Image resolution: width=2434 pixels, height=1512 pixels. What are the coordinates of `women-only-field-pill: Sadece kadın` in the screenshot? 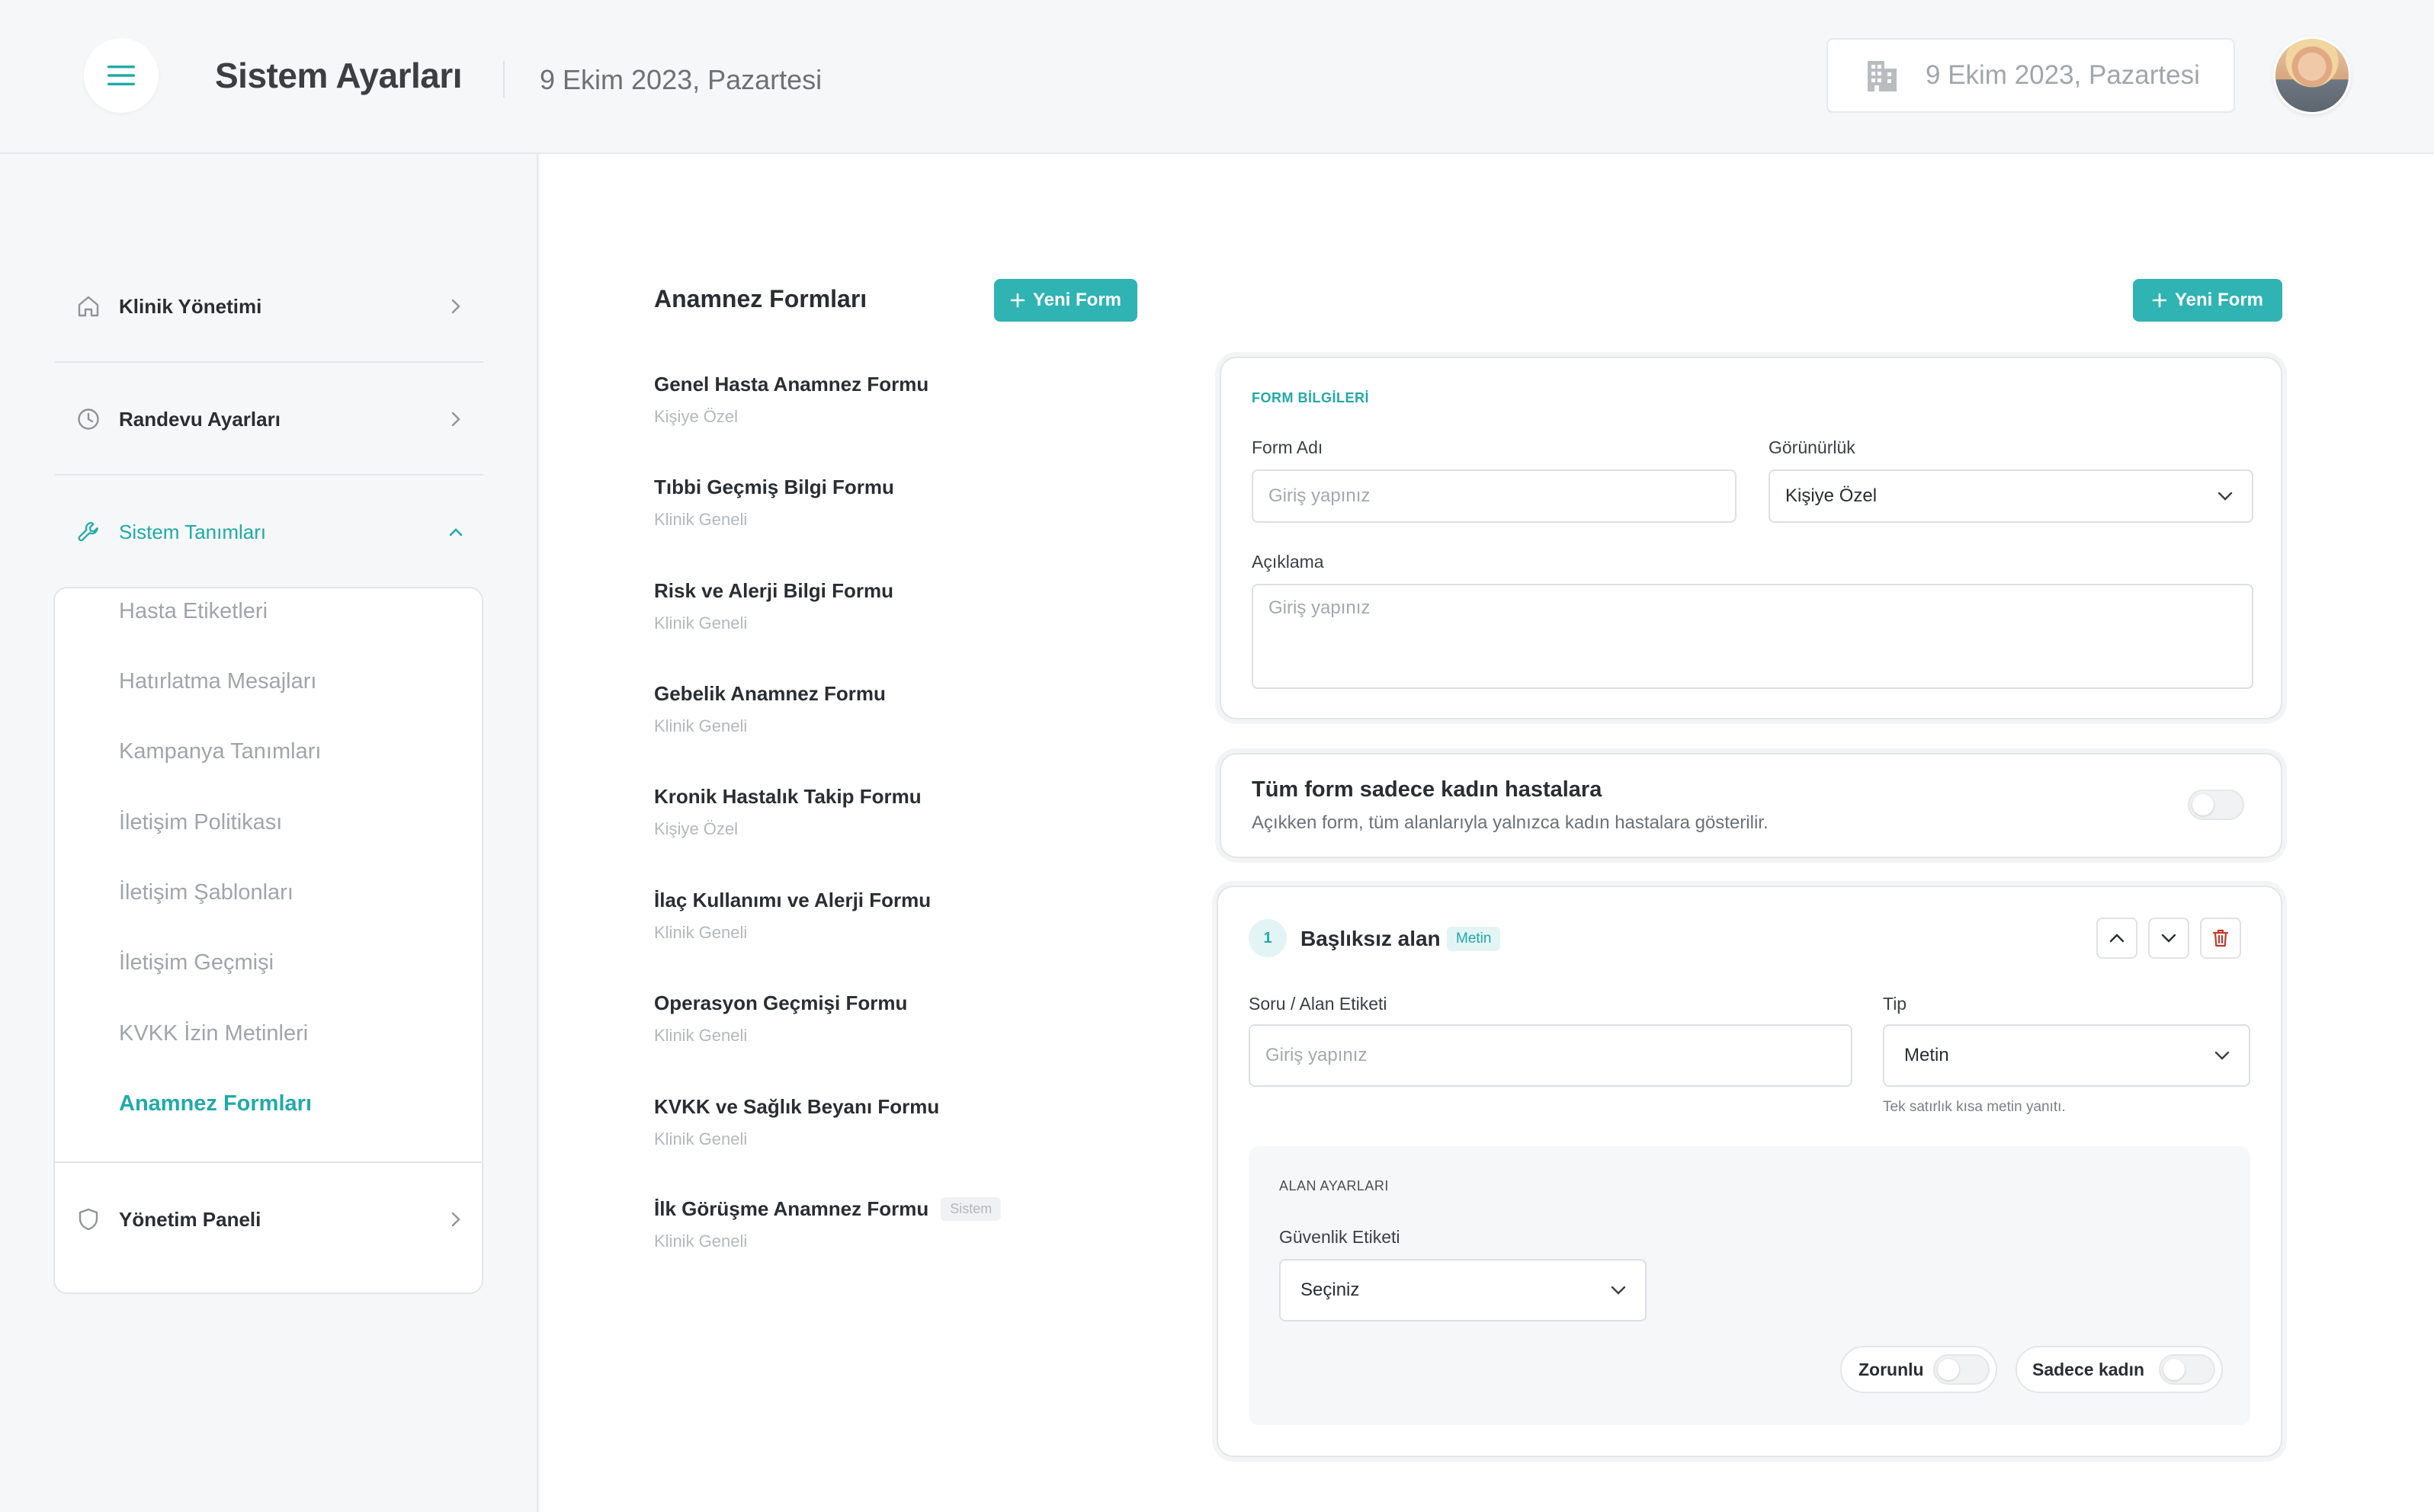 It's located at (2119, 1369).